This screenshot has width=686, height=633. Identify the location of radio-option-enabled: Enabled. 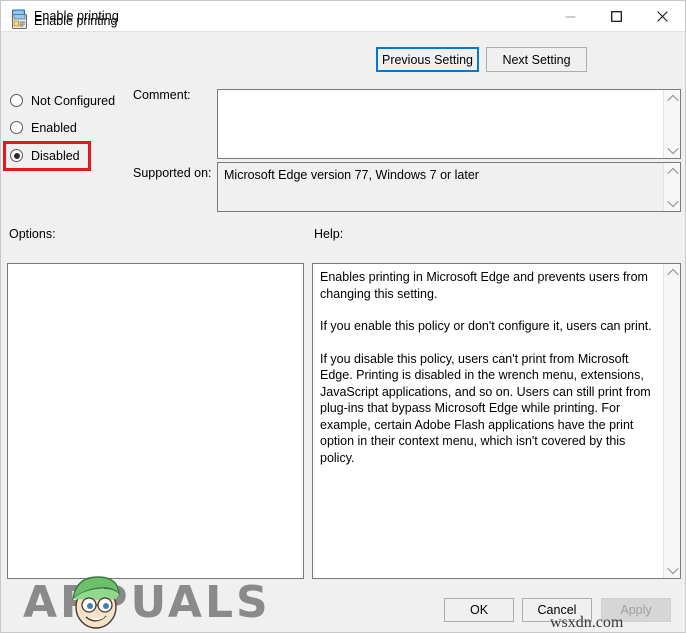
(43, 127).